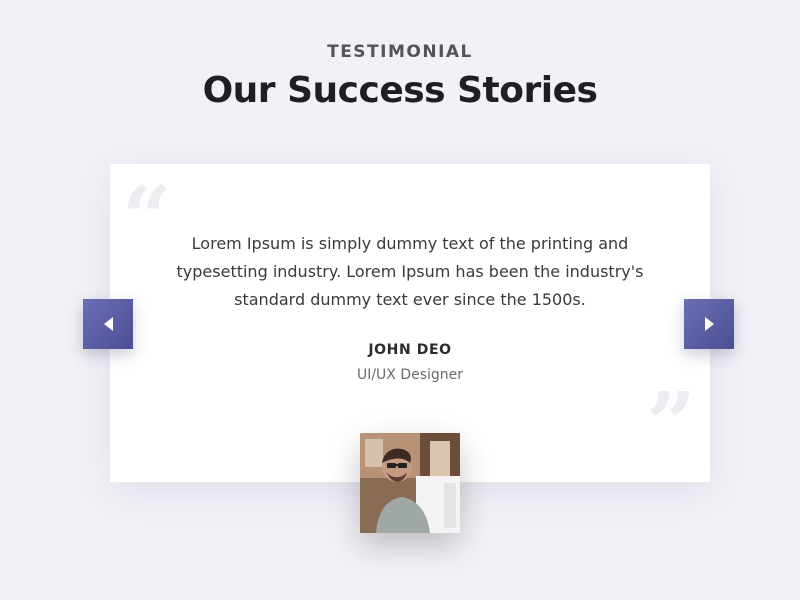  I want to click on caret-right-icon, so click(709, 324).